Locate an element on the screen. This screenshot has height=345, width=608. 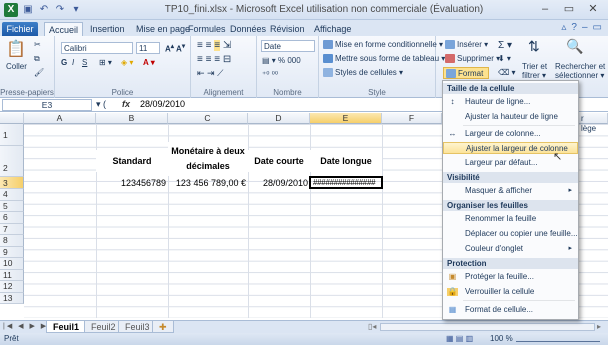
tab-formulas: Formules is located at coordinates (207, 29).